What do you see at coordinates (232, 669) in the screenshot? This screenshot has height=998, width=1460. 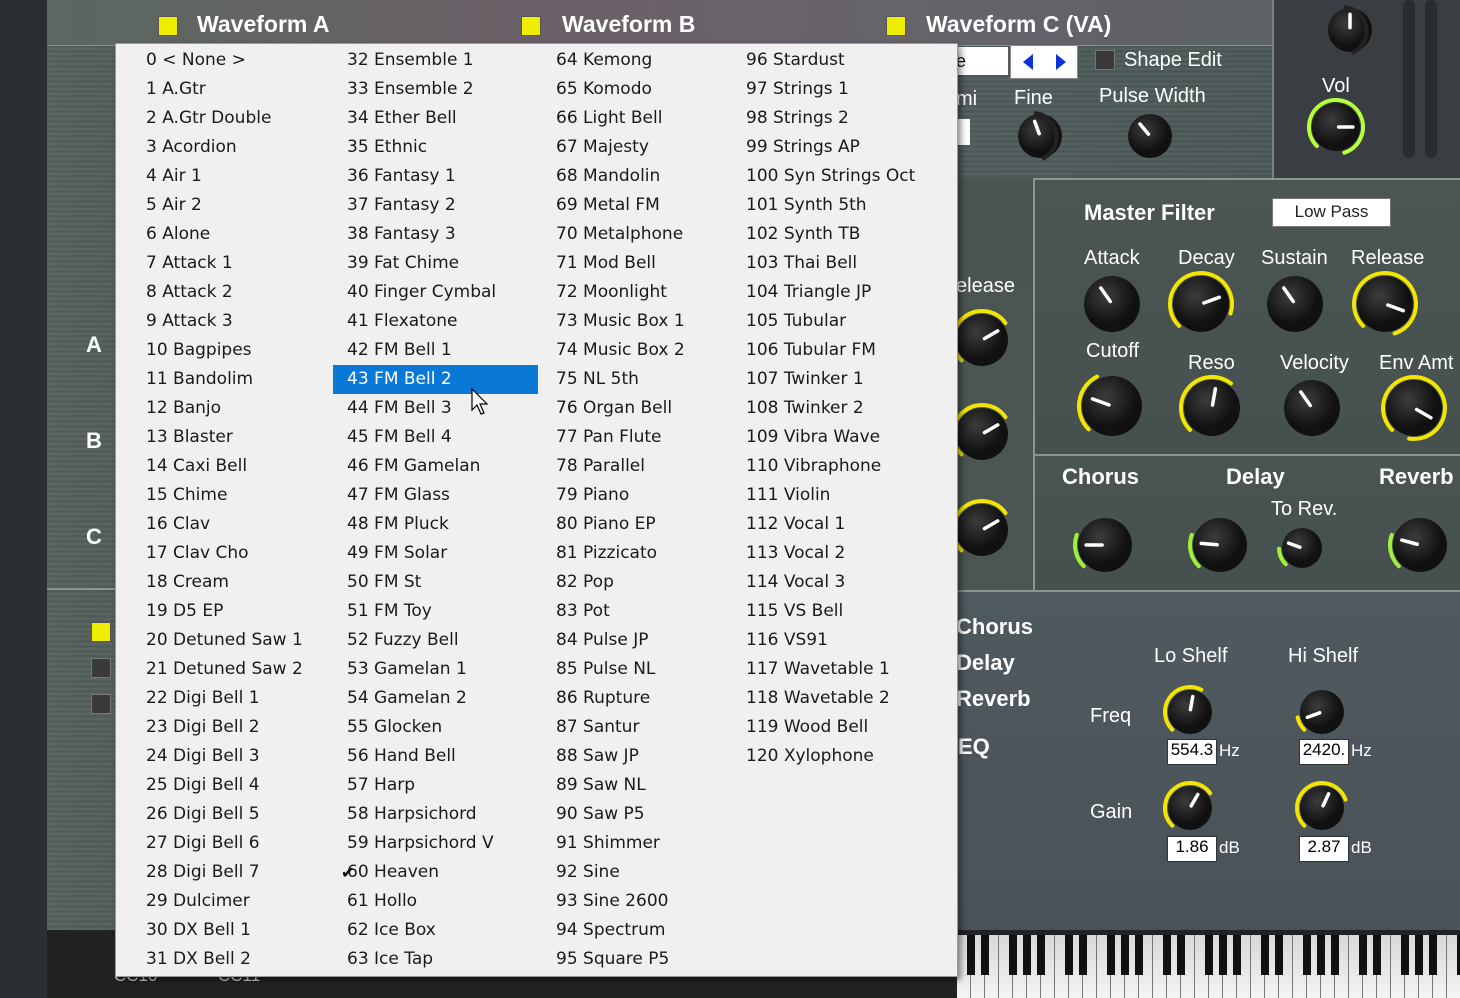 I see `waveform-menu-item: 21 Detuned Saw 2` at bounding box center [232, 669].